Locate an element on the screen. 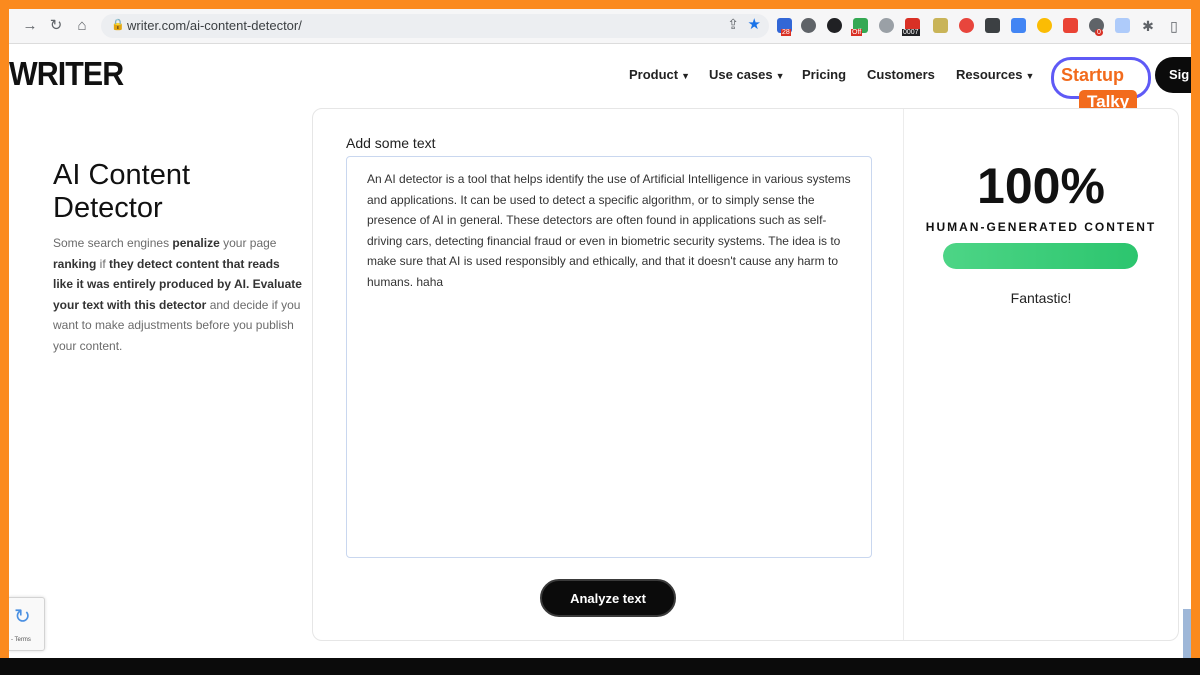 This screenshot has height=675, width=1200. desc-text: Some search engines is located at coordinates (113, 243).